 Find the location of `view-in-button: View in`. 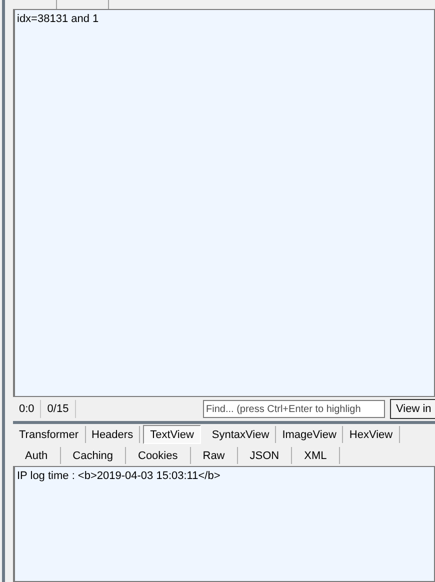

view-in-button: View in is located at coordinates (412, 409).